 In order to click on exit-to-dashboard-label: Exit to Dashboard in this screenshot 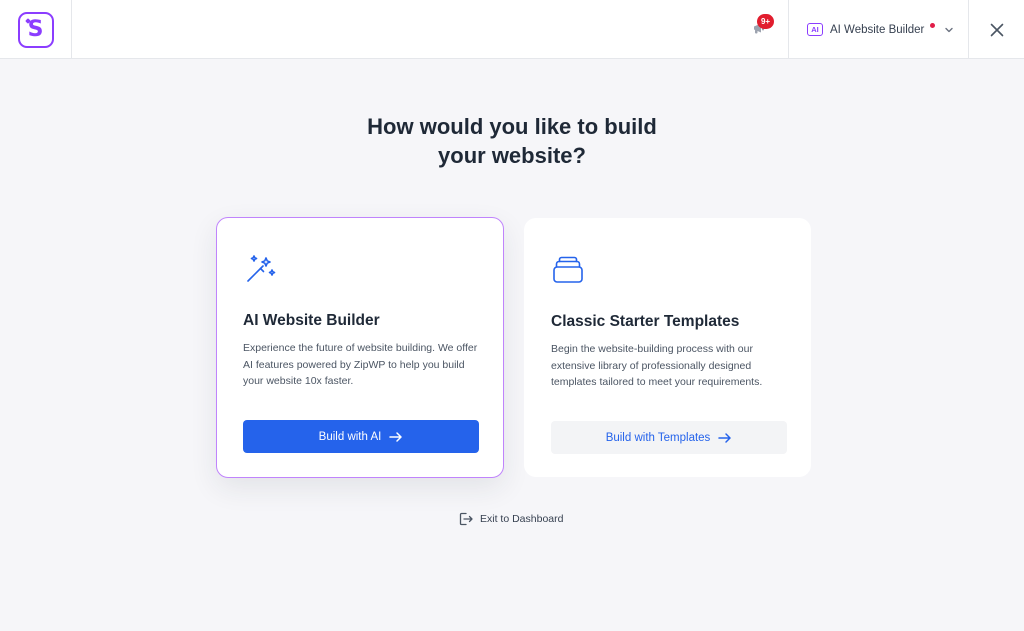, I will do `click(522, 519)`.